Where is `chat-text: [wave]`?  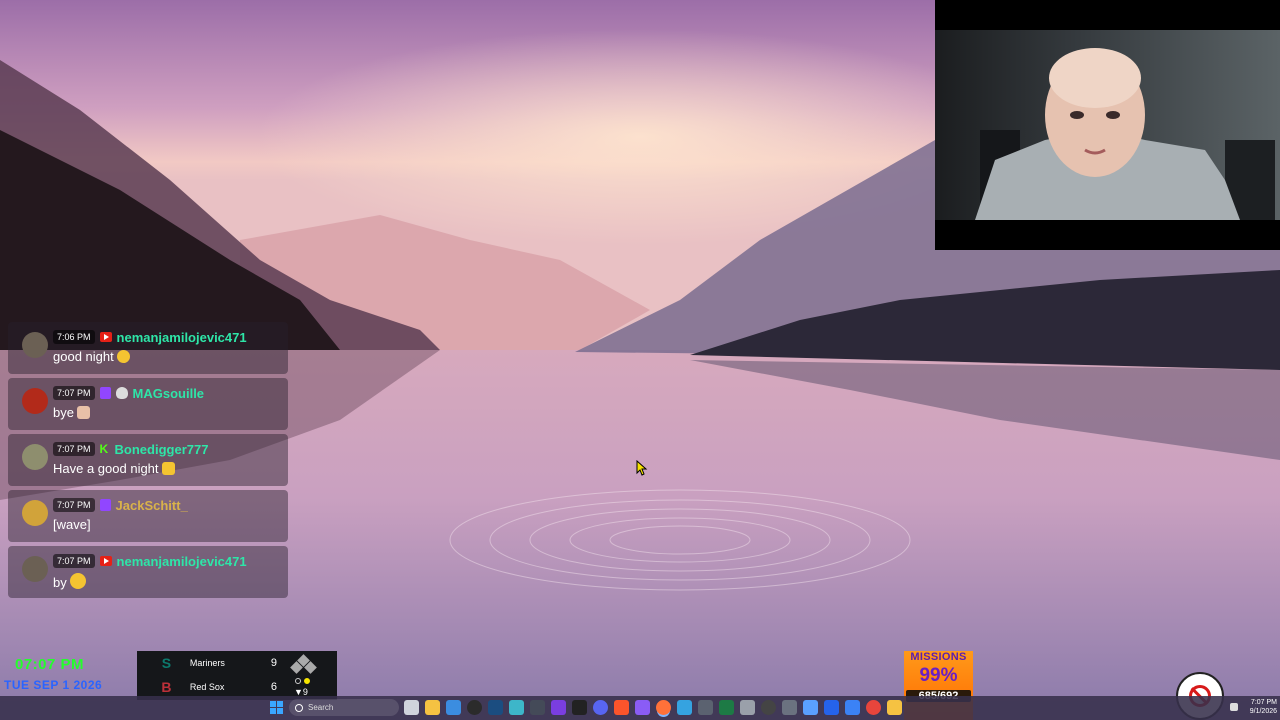 chat-text: [wave] is located at coordinates (72, 524).